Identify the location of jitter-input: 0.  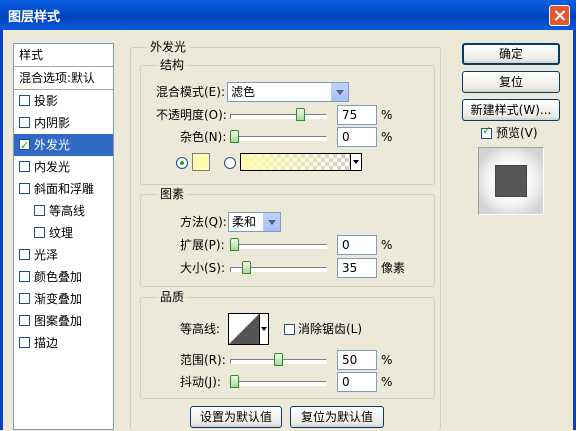
(357, 382).